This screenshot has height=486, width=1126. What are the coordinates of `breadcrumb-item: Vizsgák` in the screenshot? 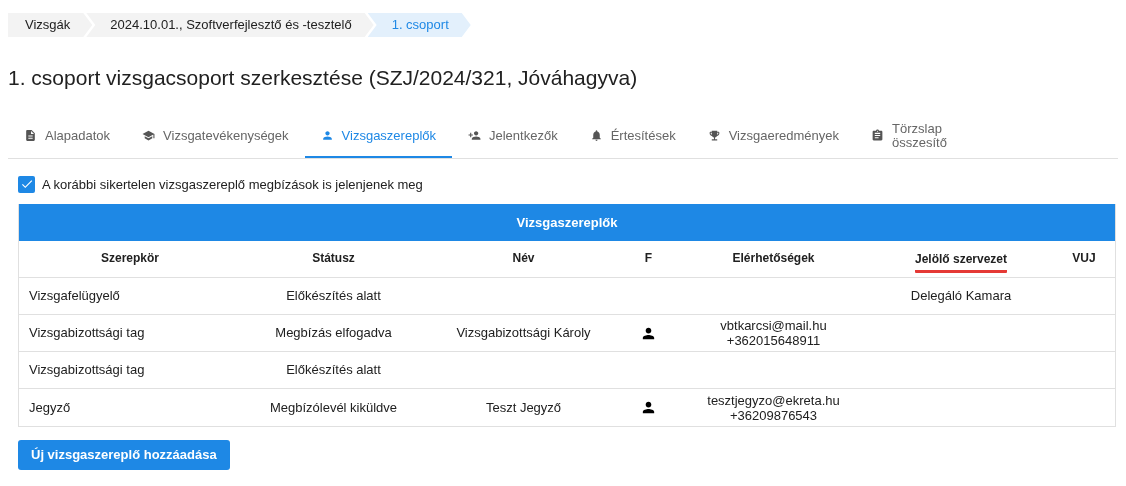 It's located at (50, 25).